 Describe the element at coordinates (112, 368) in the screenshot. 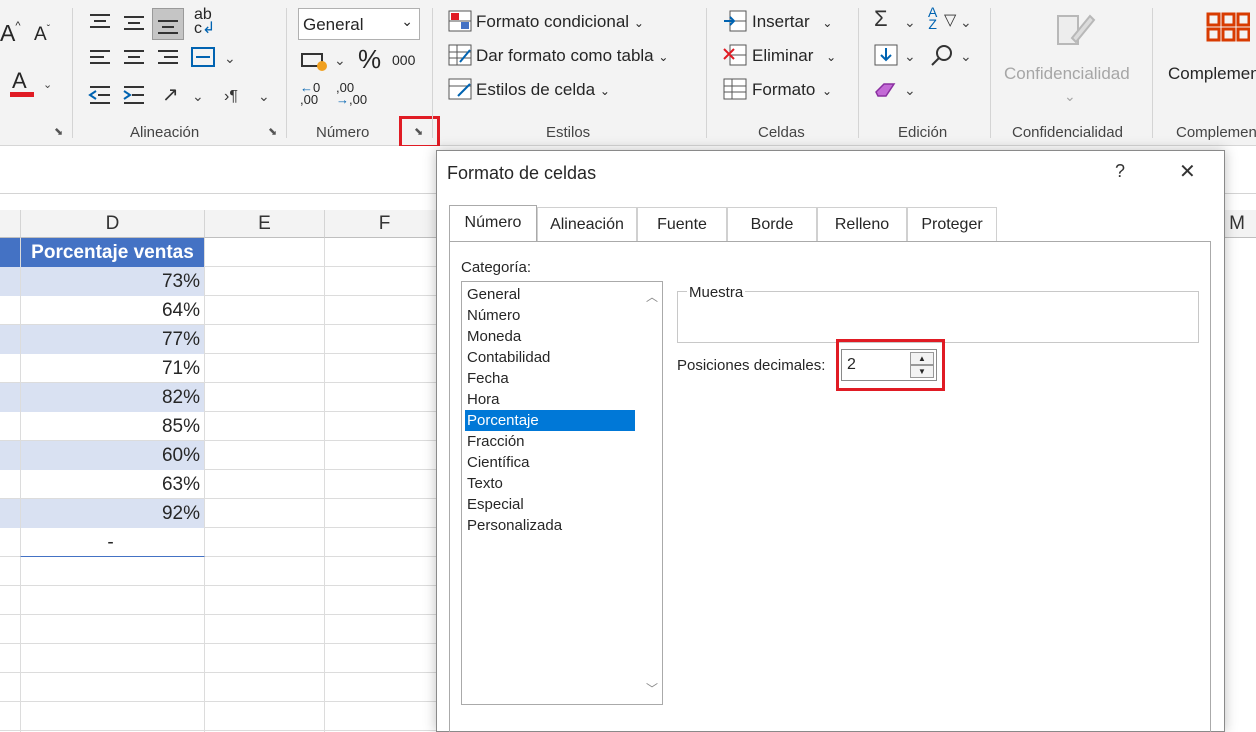

I see `percent-cell: 71%` at that location.